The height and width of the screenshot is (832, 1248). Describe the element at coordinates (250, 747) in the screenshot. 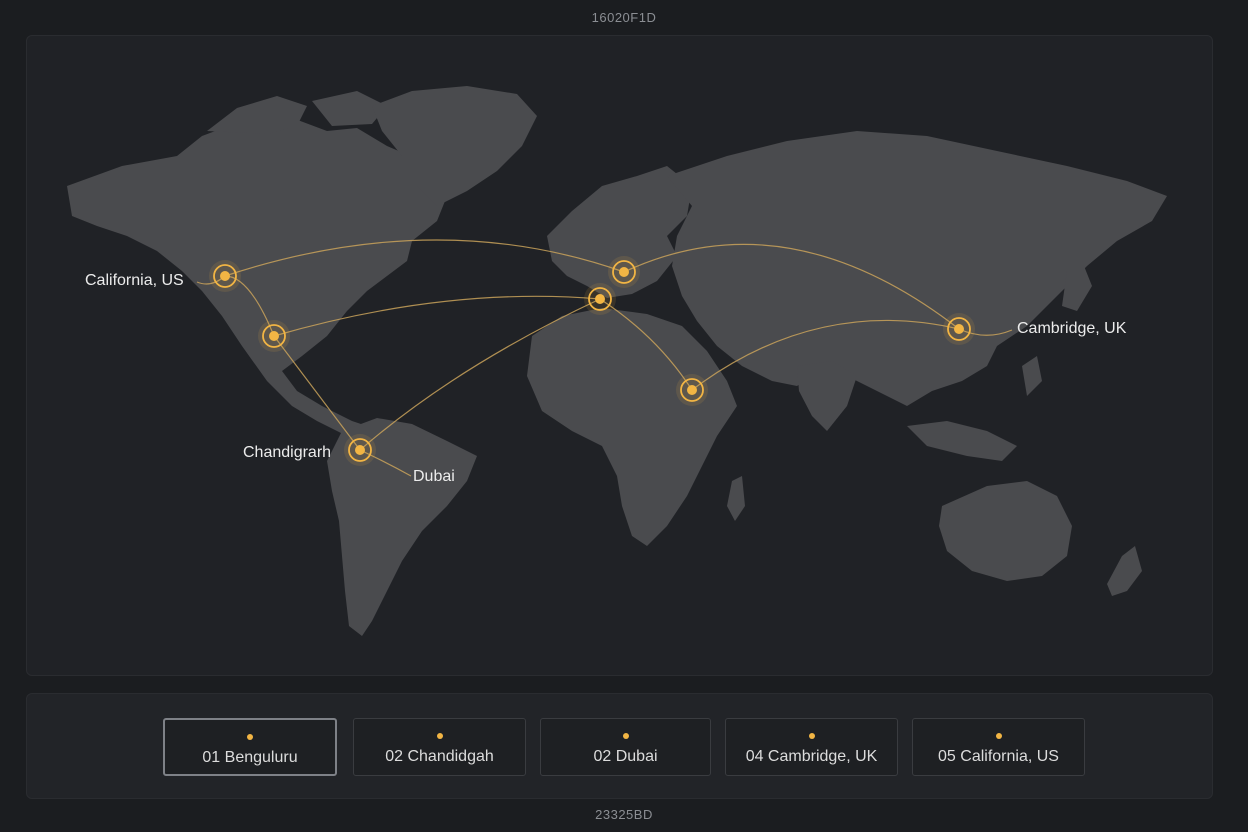

I see `tab-location-1: 01 Benguluru` at that location.